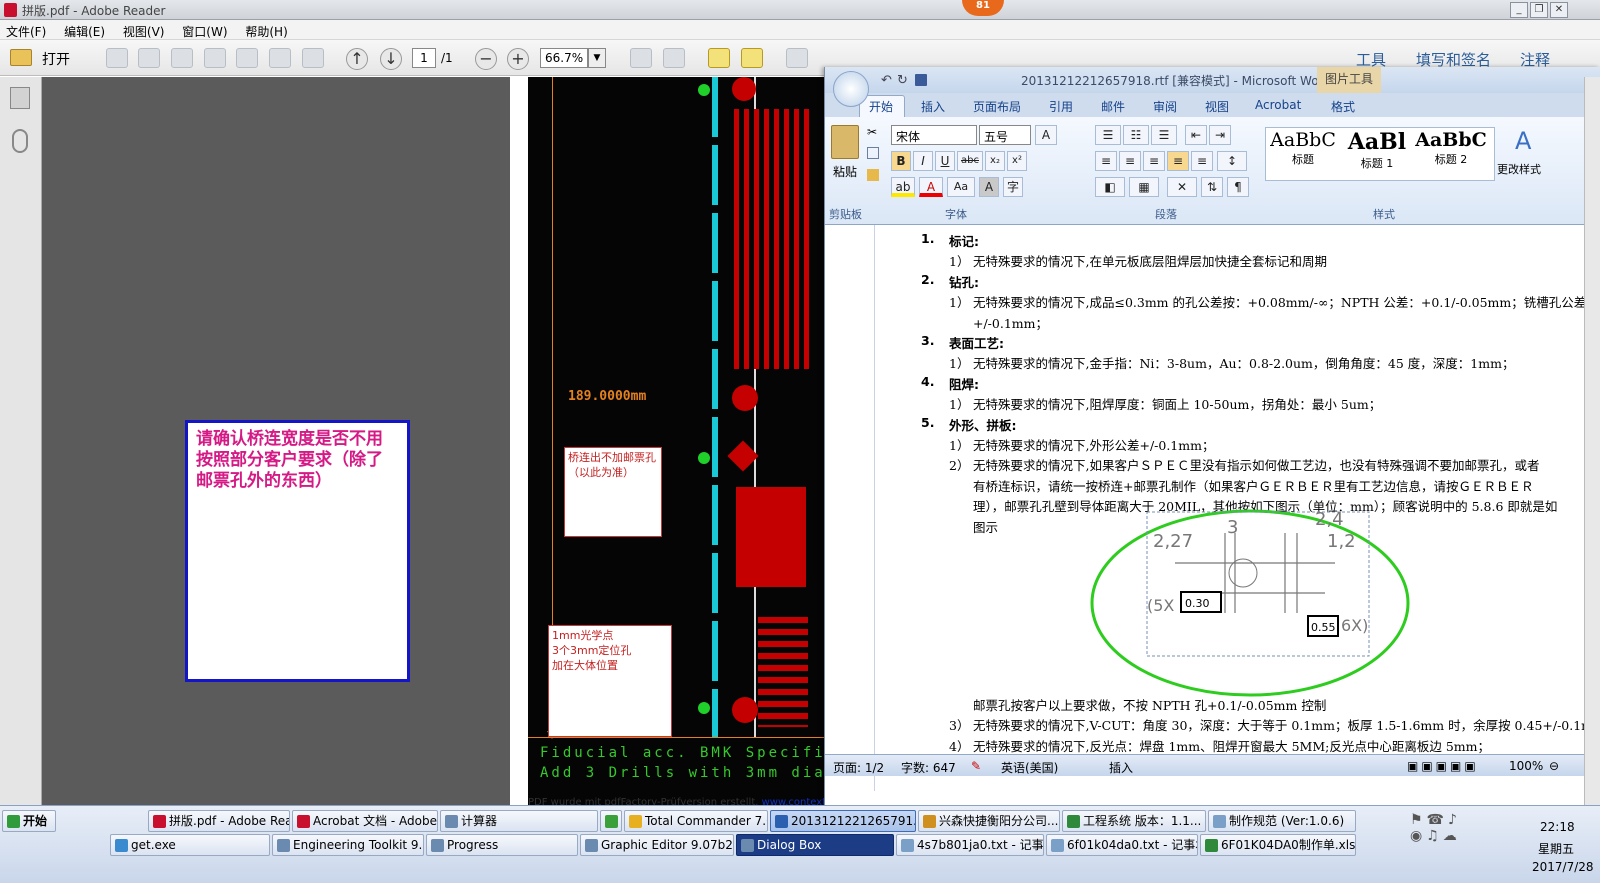 Image resolution: width=1600 pixels, height=883 pixels. What do you see at coordinates (851, 89) in the screenshot?
I see `office-button` at bounding box center [851, 89].